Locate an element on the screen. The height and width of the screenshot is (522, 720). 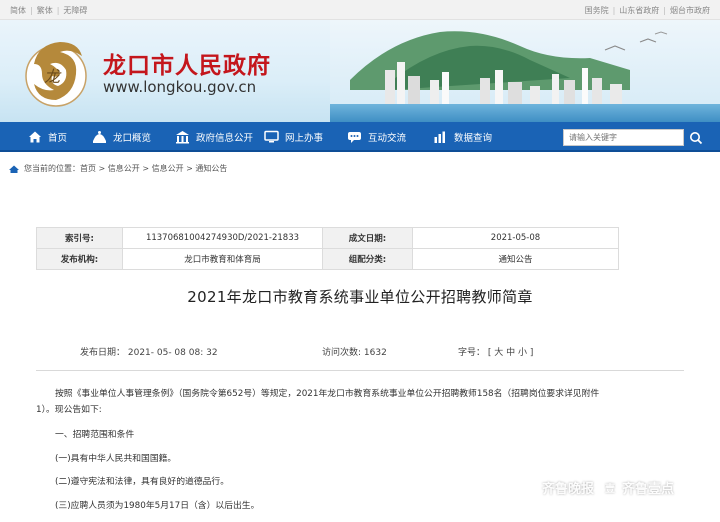
publish-date: 发布日期： 2021- 05- 08 08: 32 is located at coordinates (149, 353).